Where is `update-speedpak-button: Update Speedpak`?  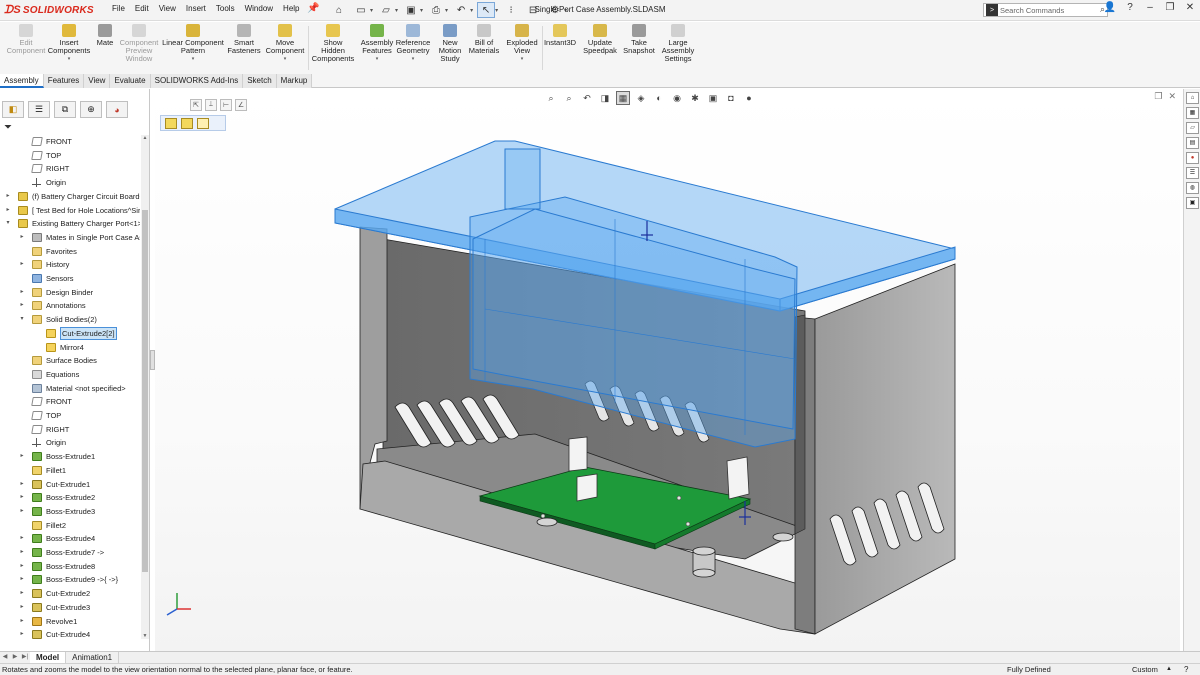
update-speedpak-button: Update Speedpak is located at coordinates (600, 39).